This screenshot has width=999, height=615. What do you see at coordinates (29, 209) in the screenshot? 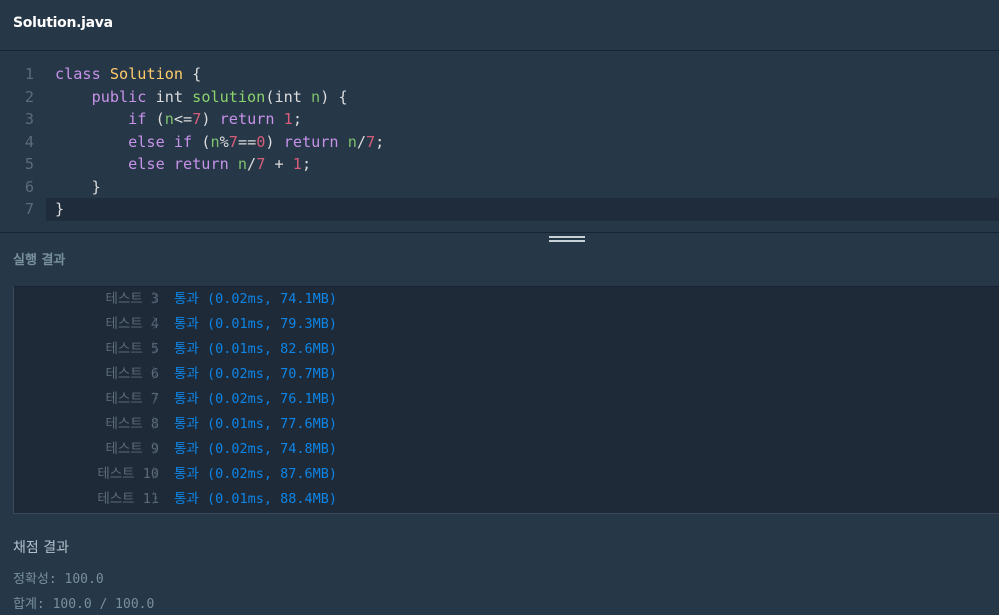
I see `line-number: 7` at bounding box center [29, 209].